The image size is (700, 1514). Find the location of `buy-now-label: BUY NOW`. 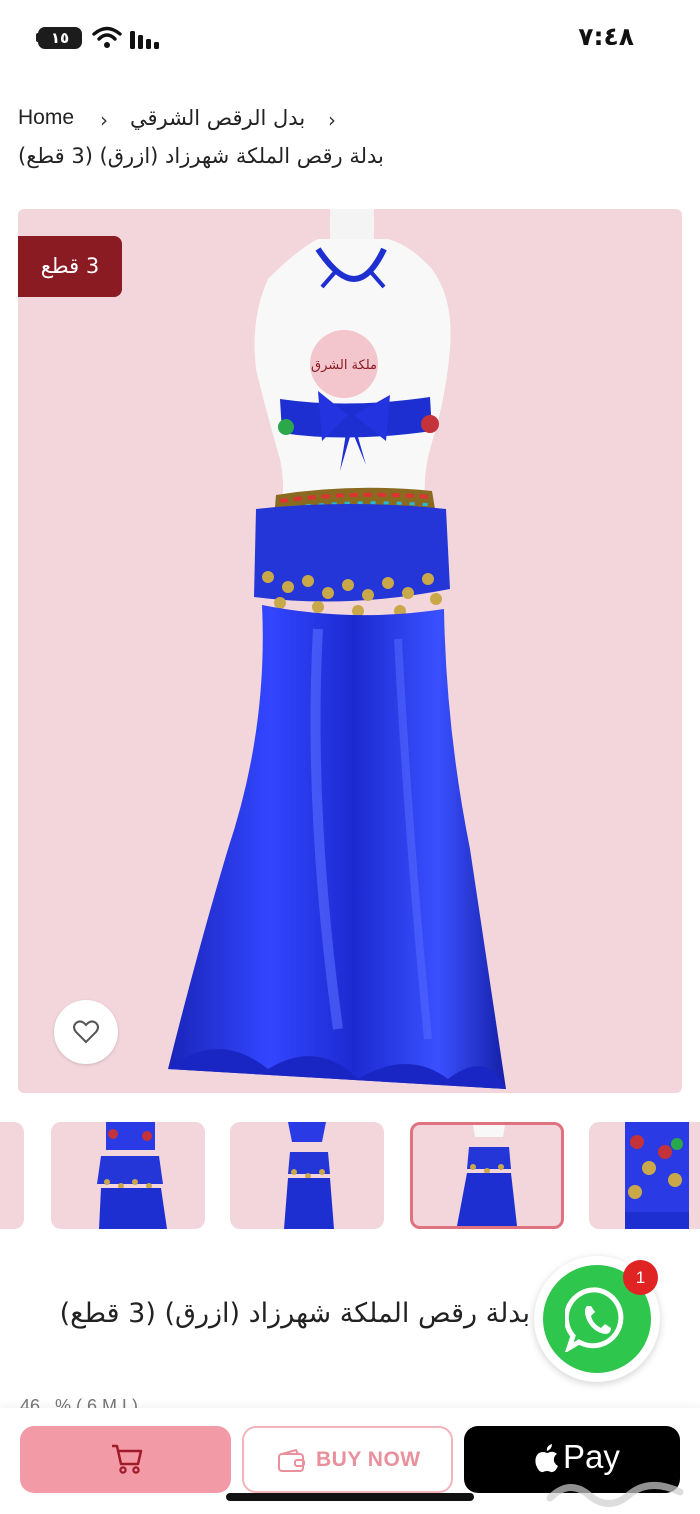

buy-now-label: BUY NOW is located at coordinates (368, 1459).